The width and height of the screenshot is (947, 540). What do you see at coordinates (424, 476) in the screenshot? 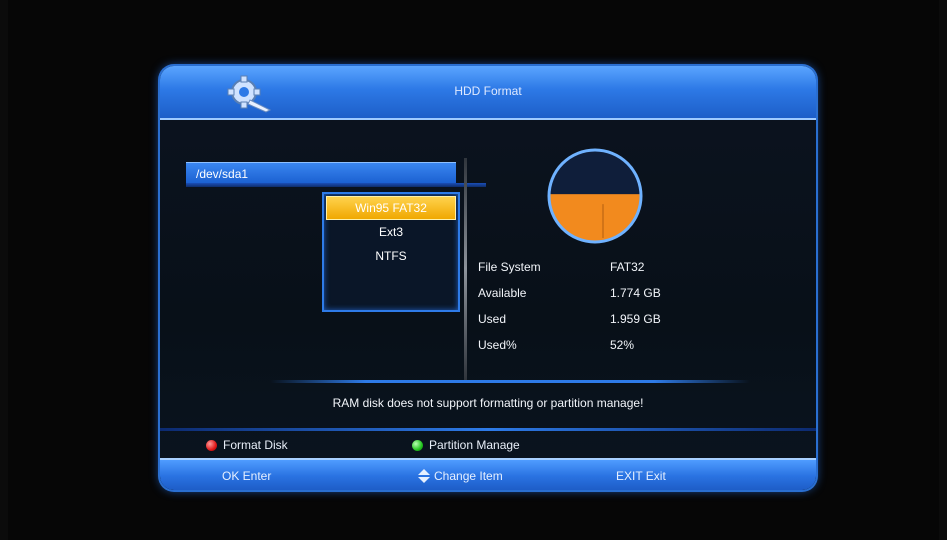
I see `up-down-arrows-icon` at bounding box center [424, 476].